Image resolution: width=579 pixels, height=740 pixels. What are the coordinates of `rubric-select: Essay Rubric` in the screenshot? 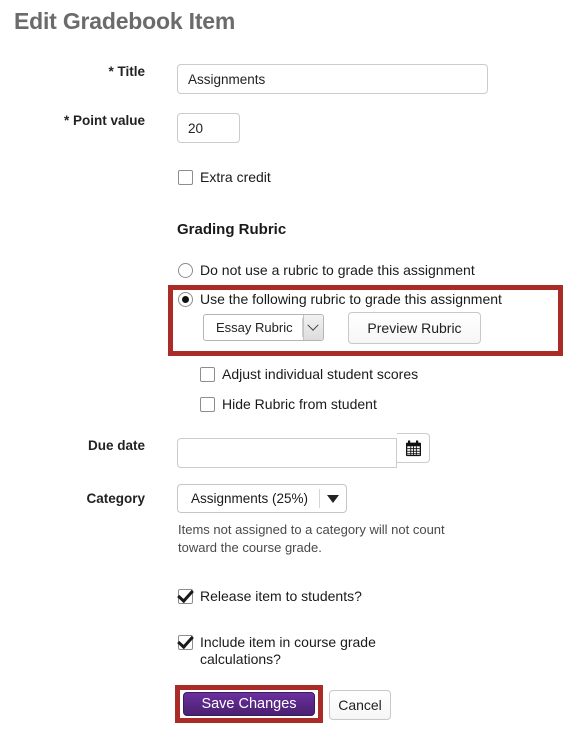 It's located at (263, 327).